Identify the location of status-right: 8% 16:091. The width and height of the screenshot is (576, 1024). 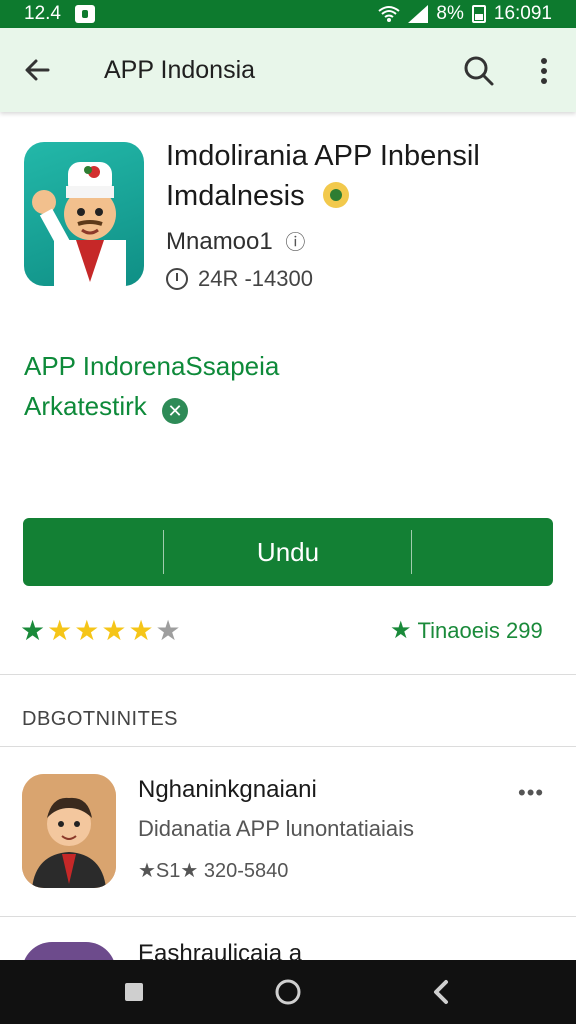
(465, 14).